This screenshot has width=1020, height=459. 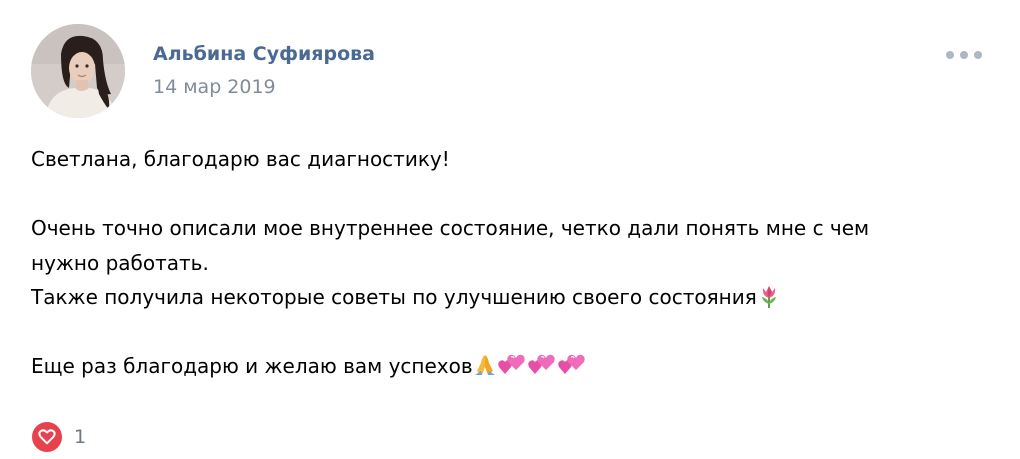 What do you see at coordinates (80, 437) in the screenshot?
I see `like-count: 1` at bounding box center [80, 437].